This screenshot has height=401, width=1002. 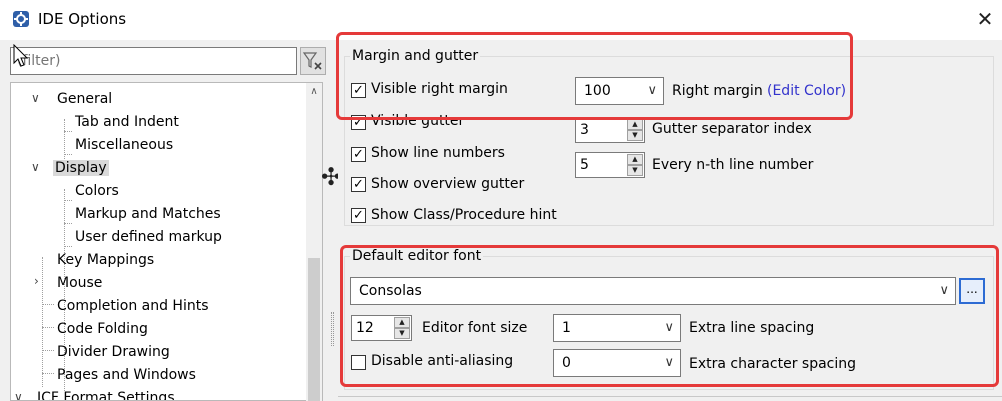 What do you see at coordinates (732, 129) in the screenshot?
I see `gutter-separator-label: Gutter separator index` at bounding box center [732, 129].